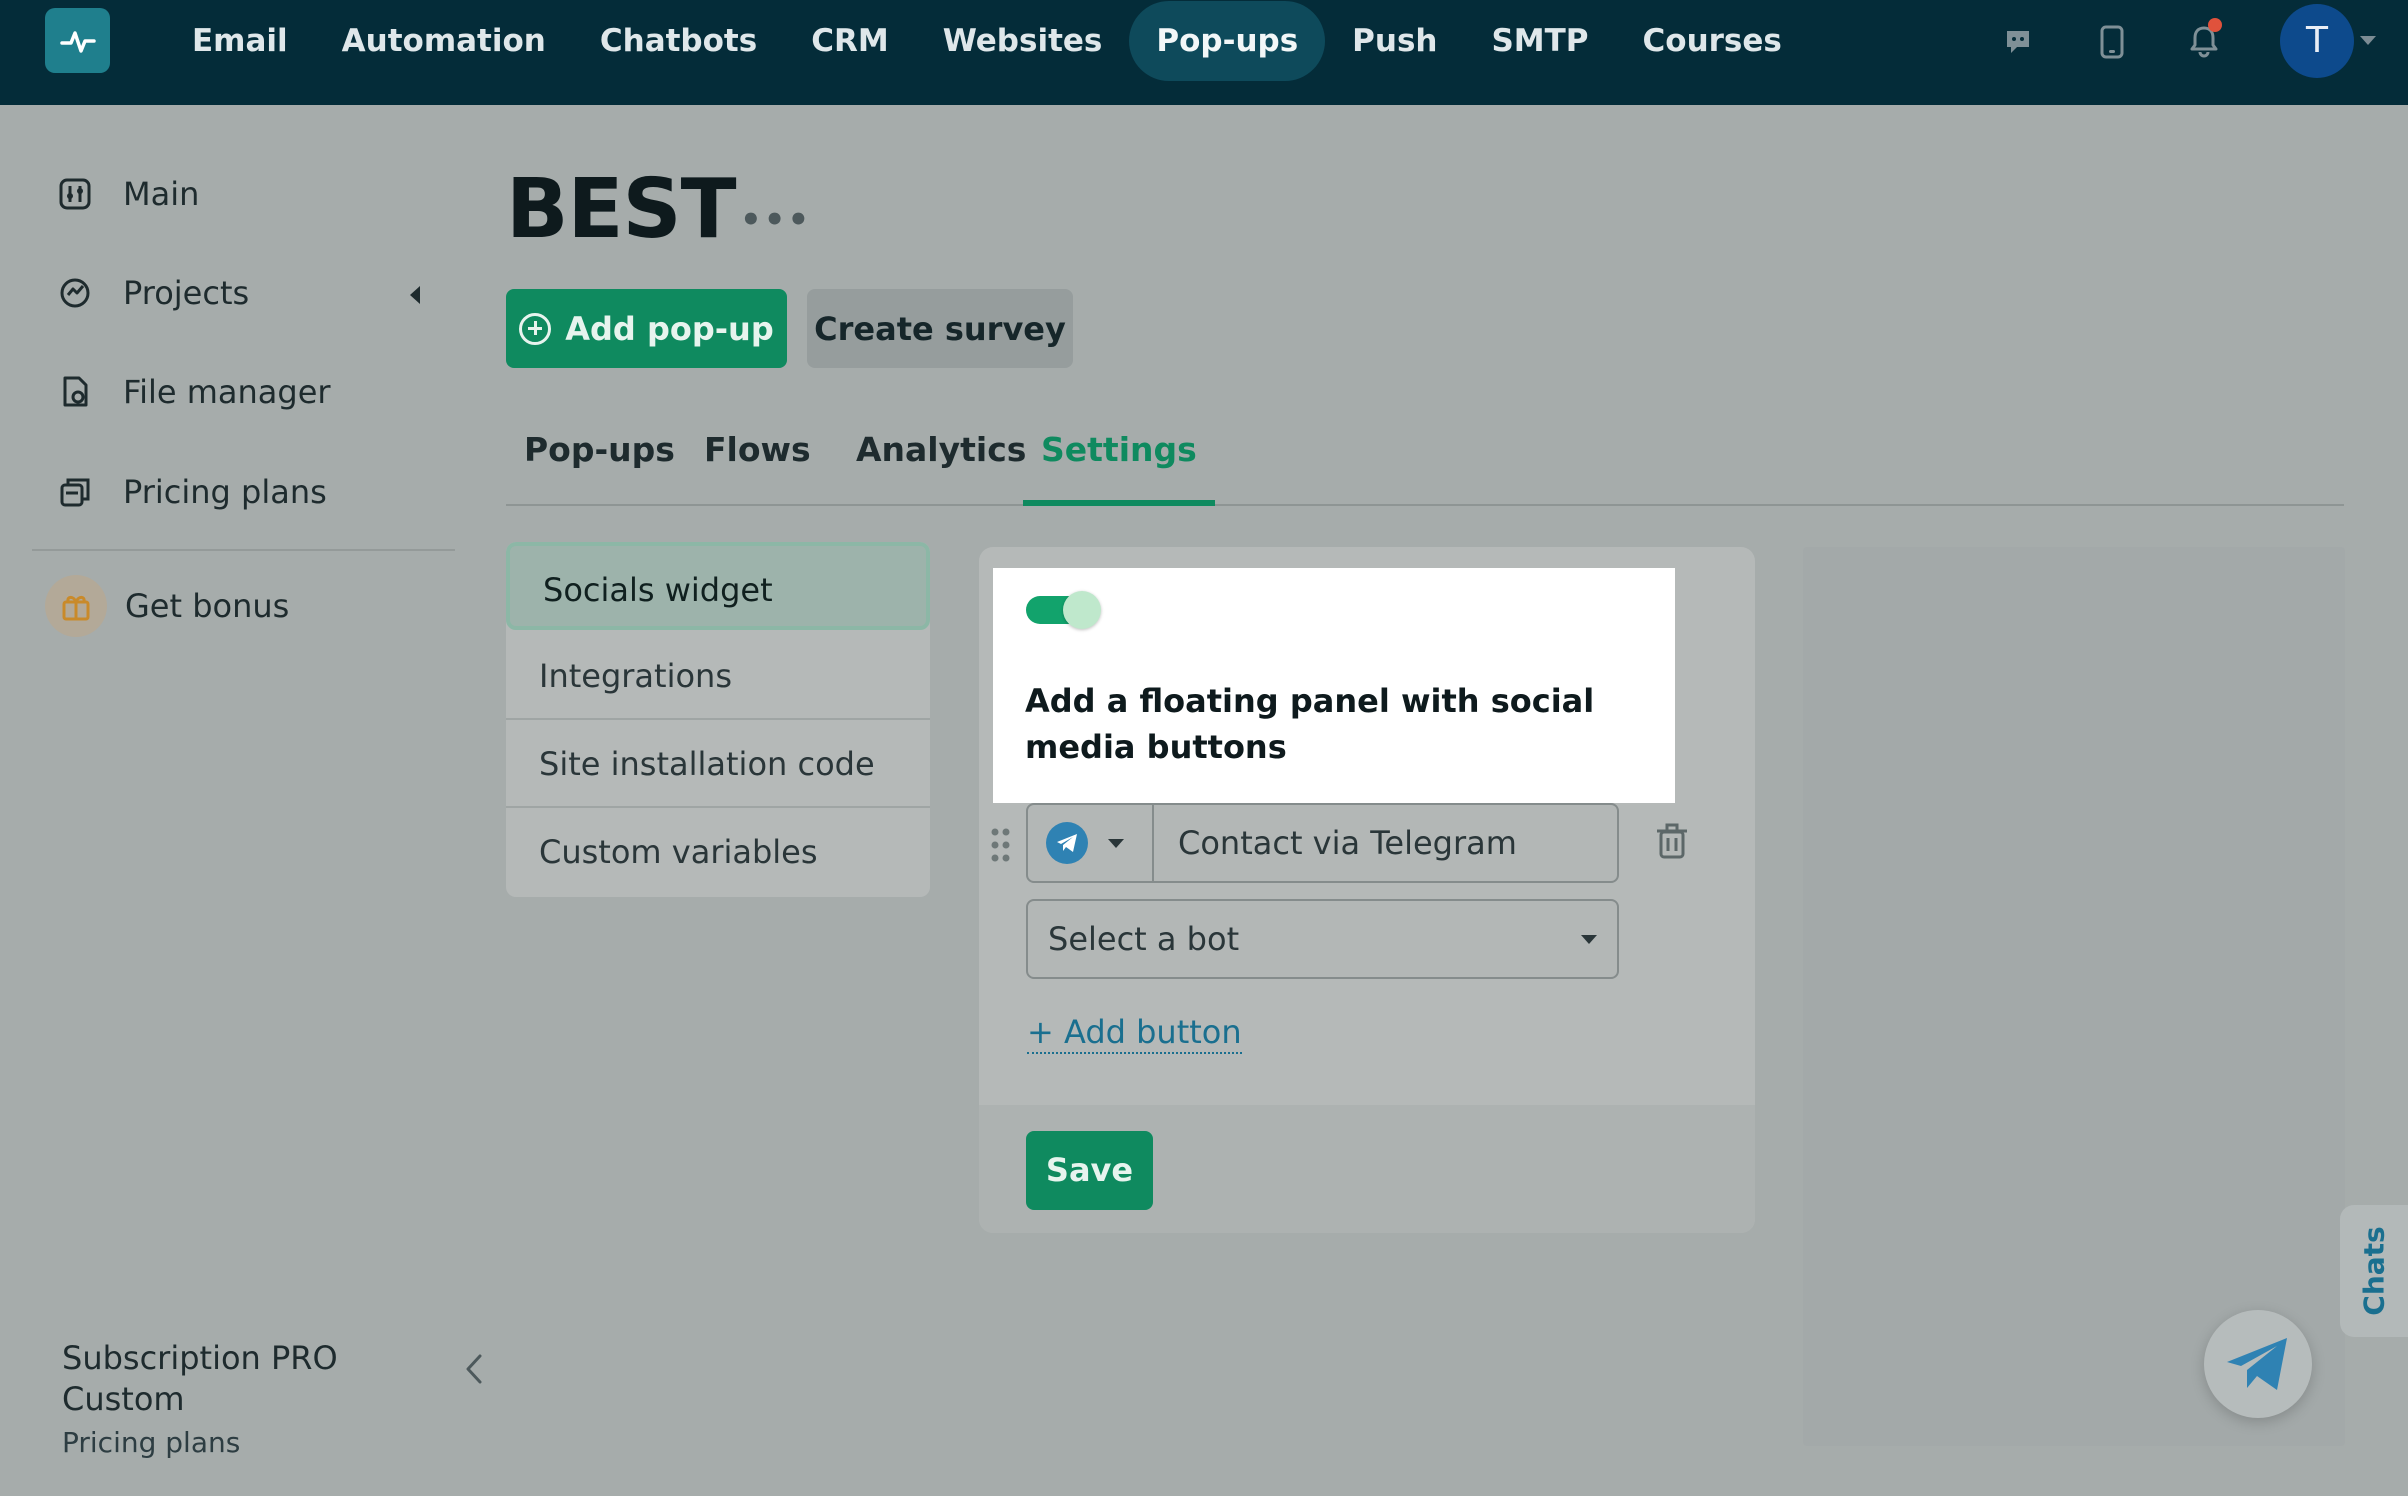 This screenshot has height=1496, width=2408. What do you see at coordinates (775, 220) in the screenshot?
I see `more-options-icon: •••` at bounding box center [775, 220].